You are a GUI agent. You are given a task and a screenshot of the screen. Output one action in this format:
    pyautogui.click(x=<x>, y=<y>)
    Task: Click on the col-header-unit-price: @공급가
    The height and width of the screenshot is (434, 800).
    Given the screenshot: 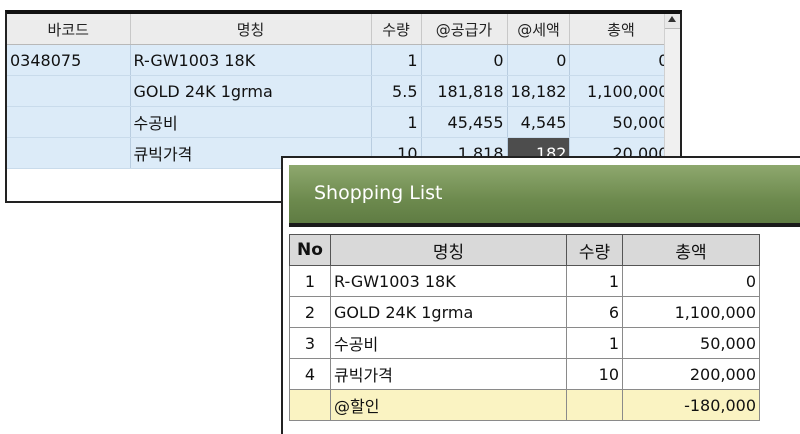 What is the action you would take?
    pyautogui.click(x=464, y=29)
    